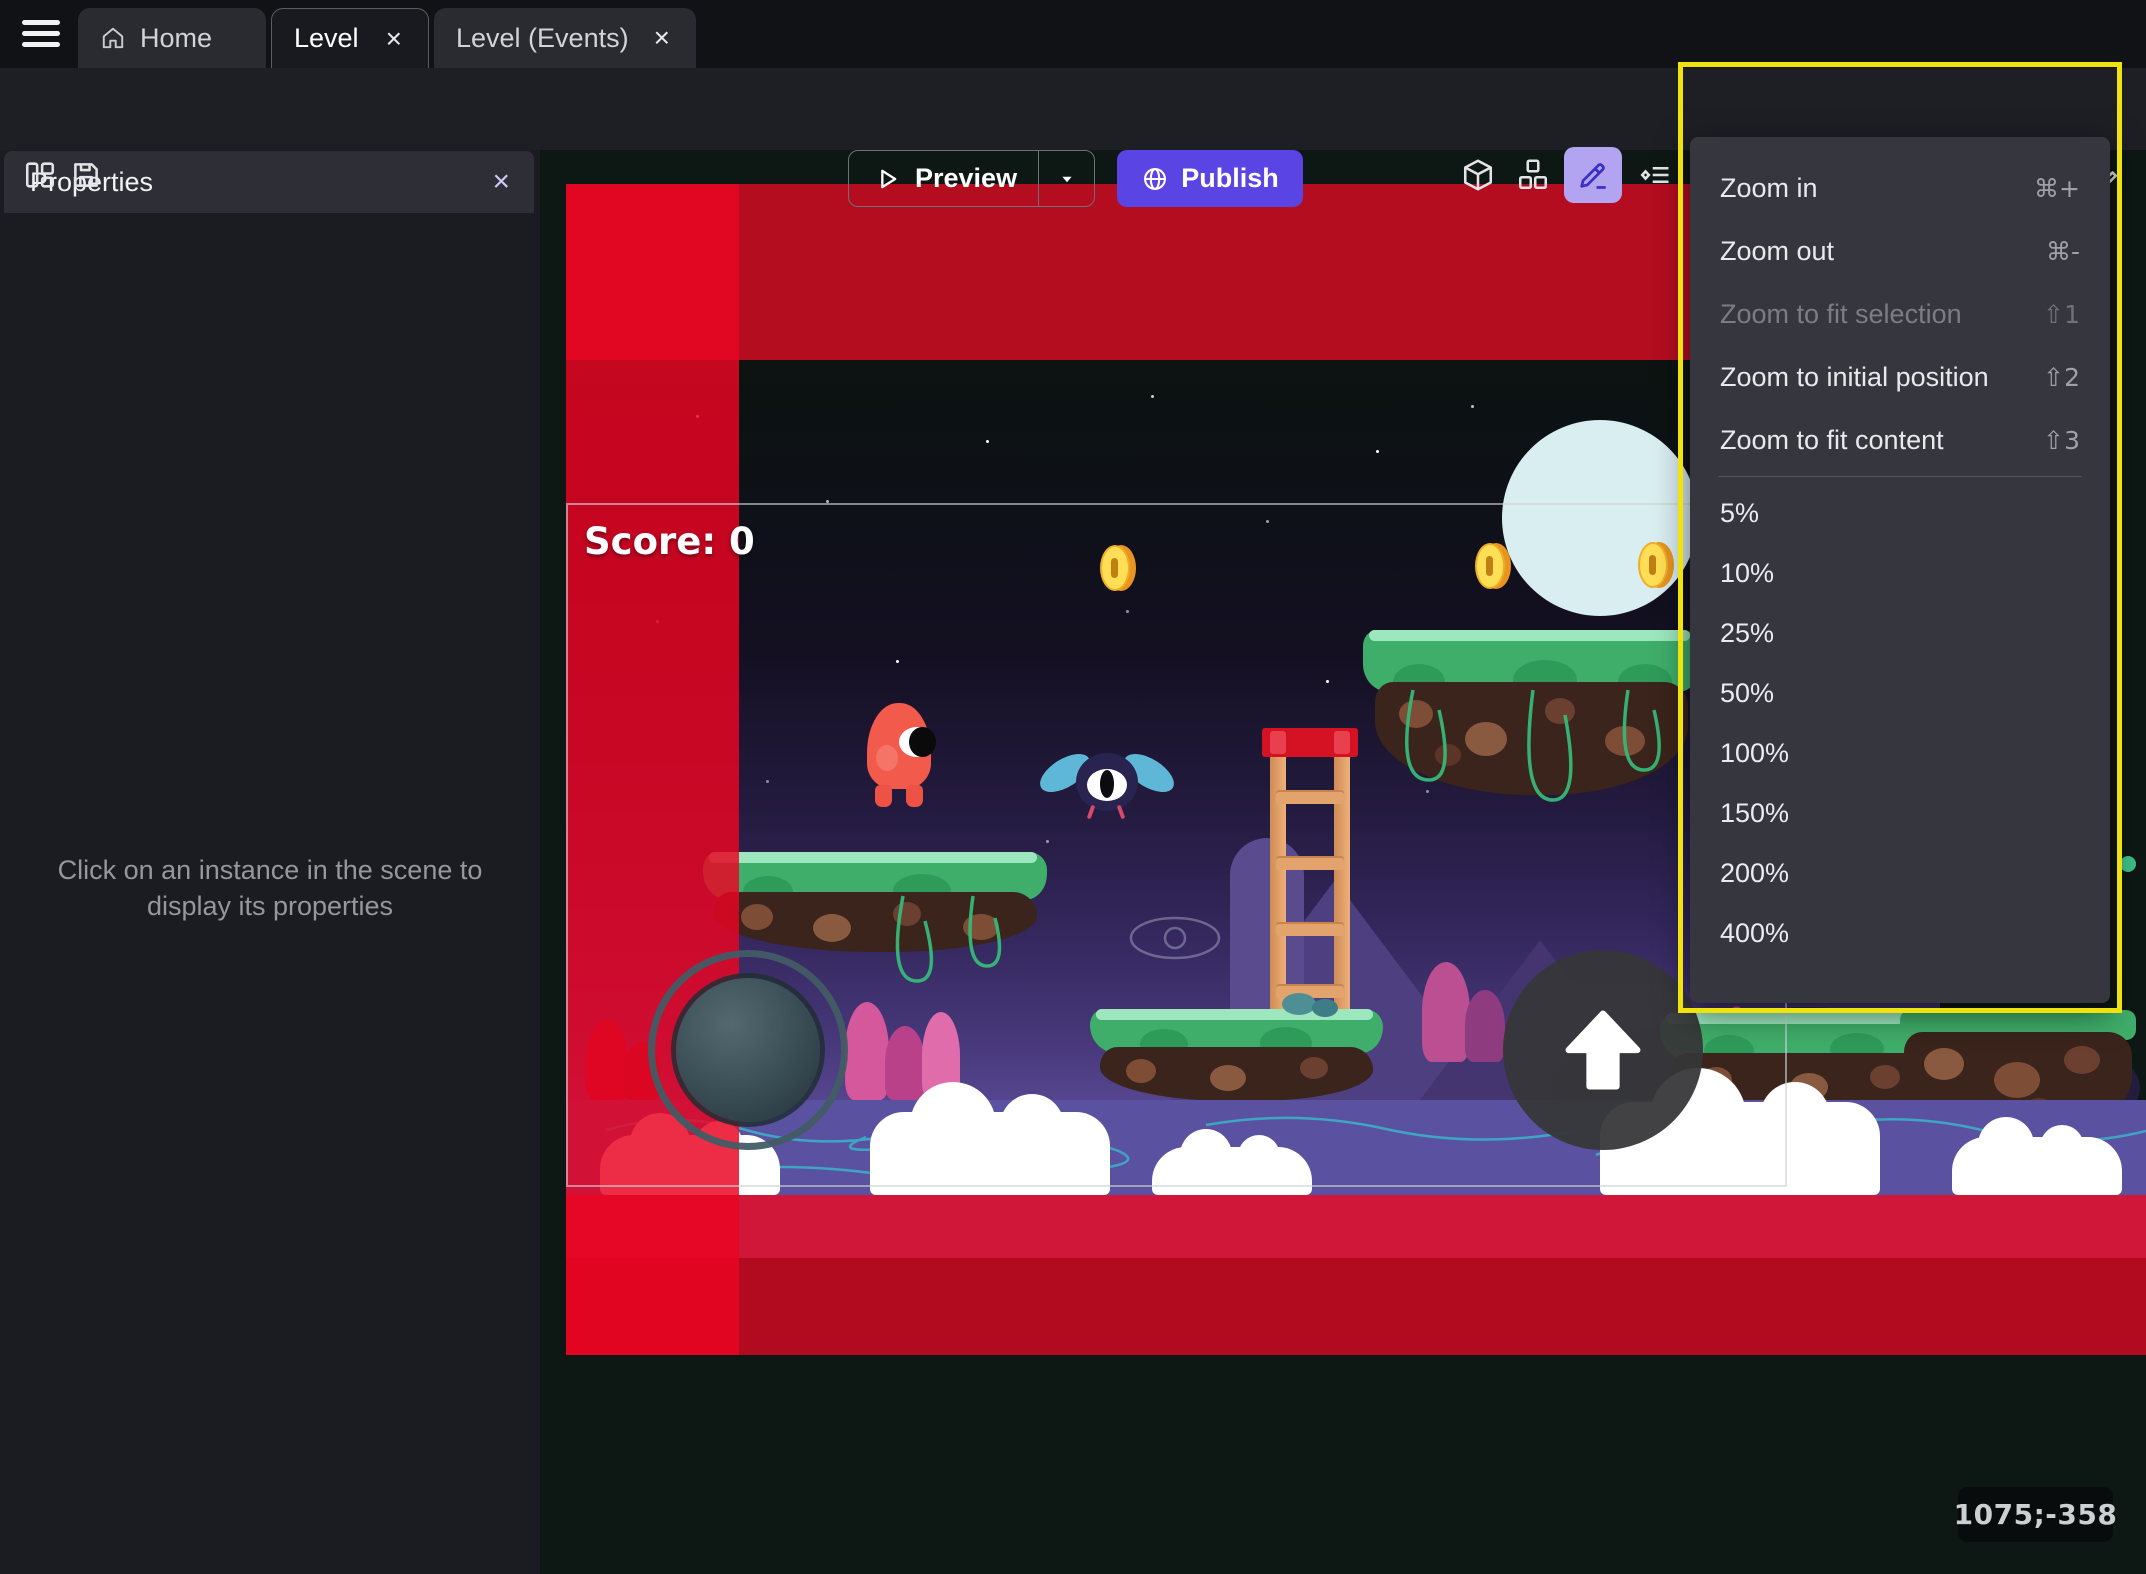 The image size is (2146, 1574). I want to click on save-button, so click(86, 175).